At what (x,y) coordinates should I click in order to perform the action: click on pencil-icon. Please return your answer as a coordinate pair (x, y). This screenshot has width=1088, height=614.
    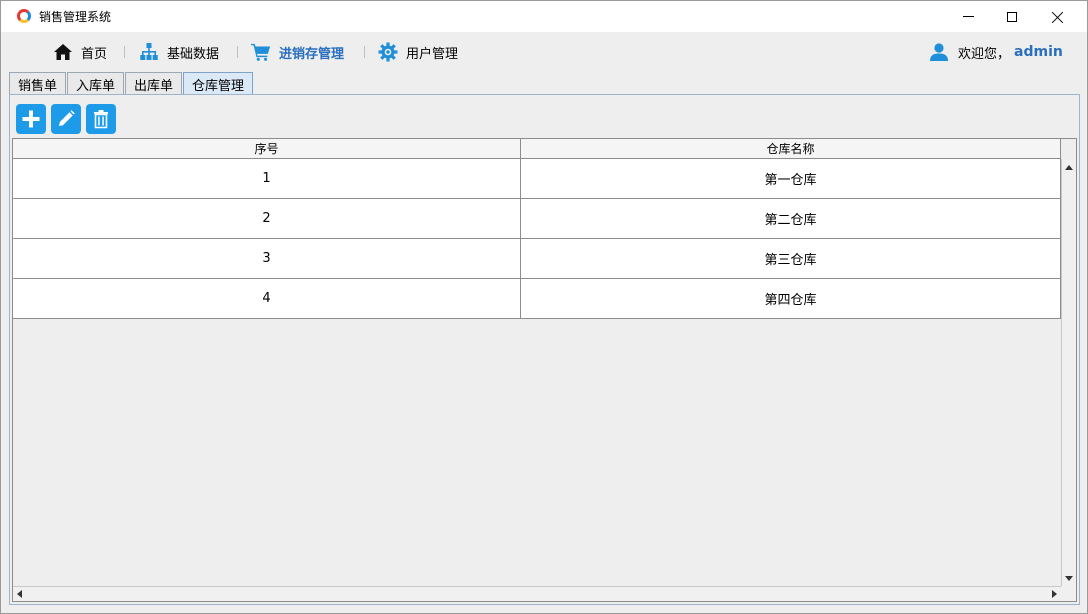
    Looking at the image, I should click on (67, 118).